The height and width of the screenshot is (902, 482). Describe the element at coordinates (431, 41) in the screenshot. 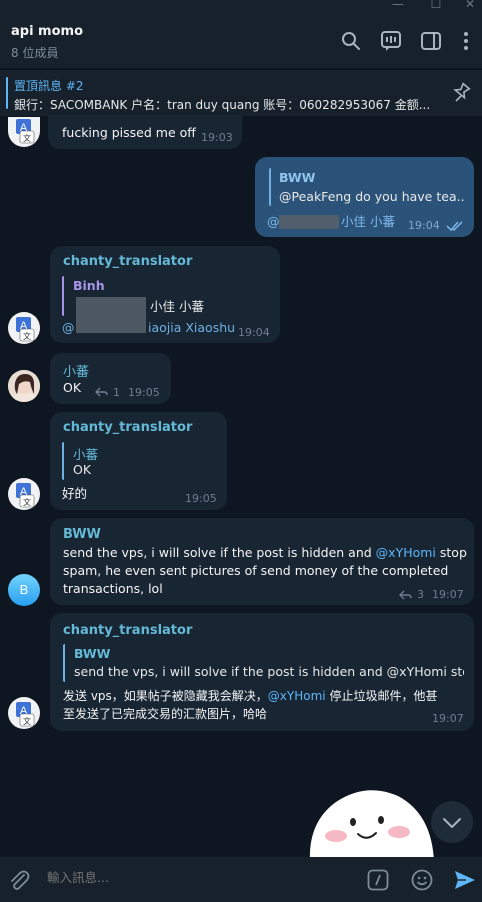

I see `sidebar-toggle-icon` at that location.